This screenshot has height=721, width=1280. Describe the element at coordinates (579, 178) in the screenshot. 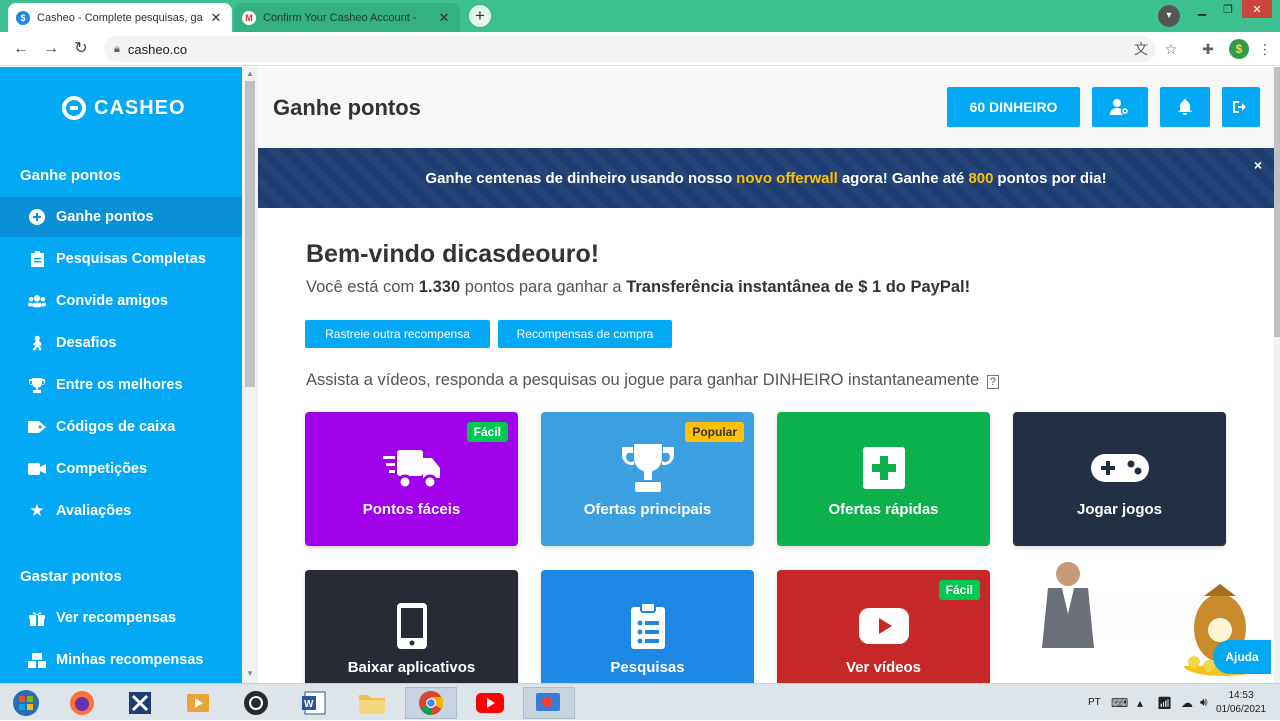

I see `banner-text: Ganhe centenas de dinheiro usando nosso` at that location.